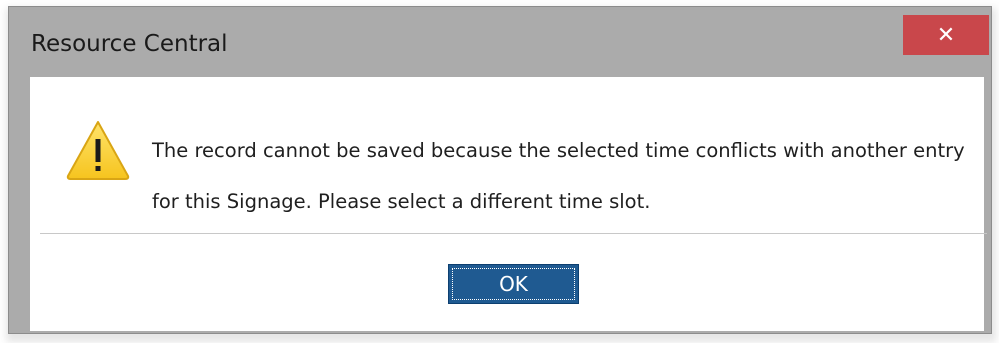  I want to click on divider, so click(513, 233).